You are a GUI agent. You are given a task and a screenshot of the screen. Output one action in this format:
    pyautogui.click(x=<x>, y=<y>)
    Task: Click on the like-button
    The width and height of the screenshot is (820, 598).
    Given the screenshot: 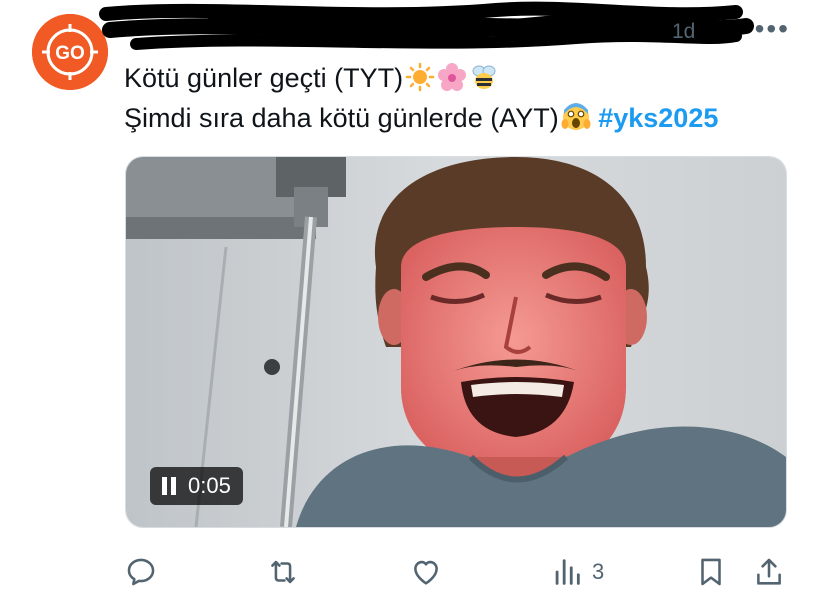 What is the action you would take?
    pyautogui.click(x=426, y=572)
    